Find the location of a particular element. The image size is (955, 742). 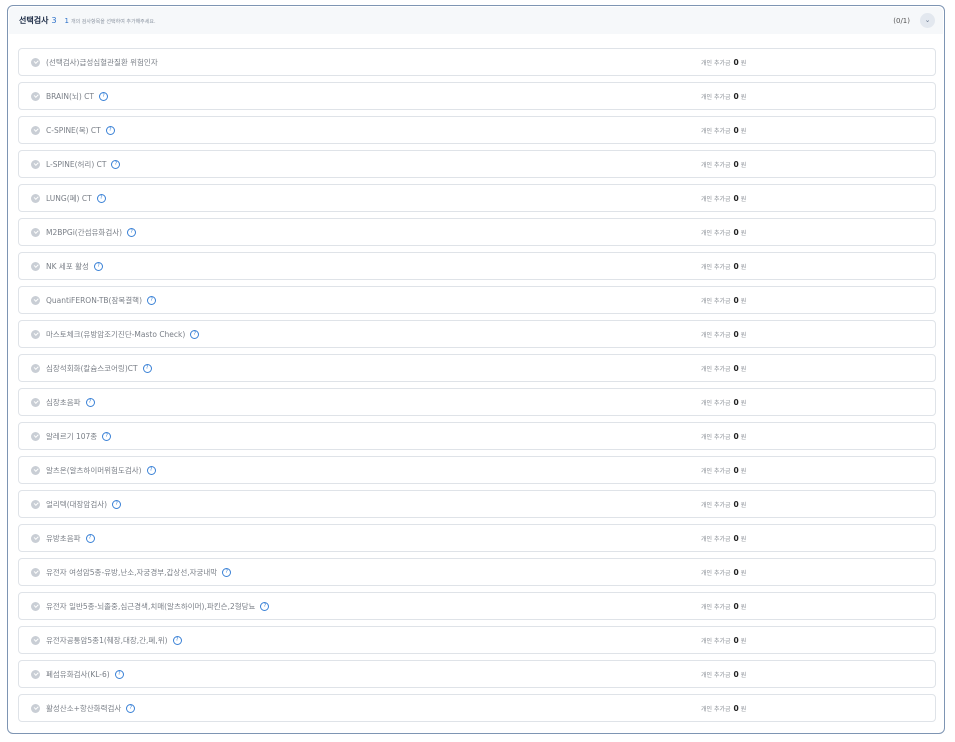

test-item: BRAIN(뇌) CT? 개인 추가금 0 원 is located at coordinates (477, 96).